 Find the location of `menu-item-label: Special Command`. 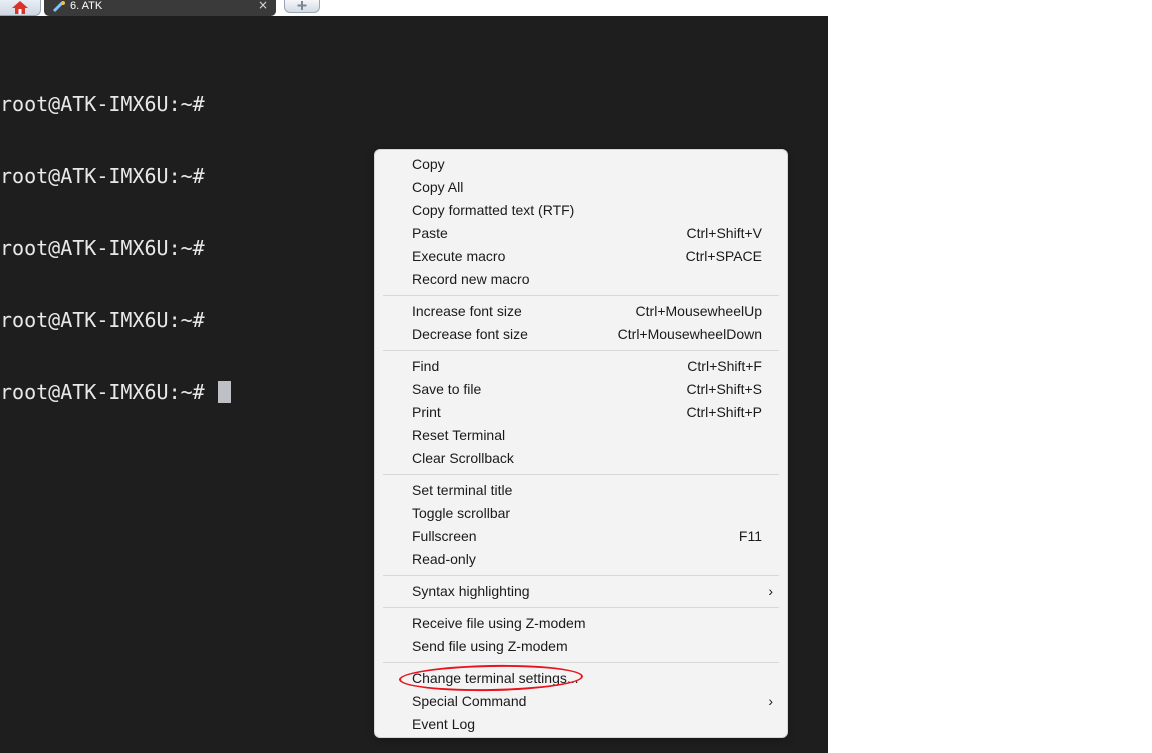

menu-item-label: Special Command is located at coordinates (469, 701).